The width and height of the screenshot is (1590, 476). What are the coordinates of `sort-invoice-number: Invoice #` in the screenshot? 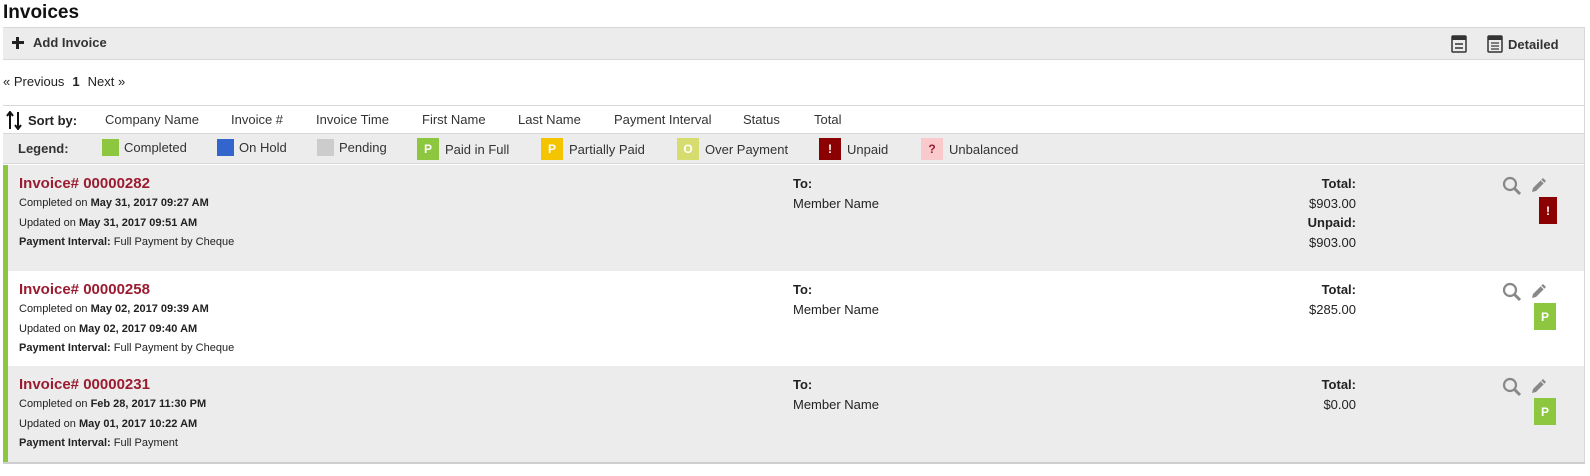 It's located at (257, 119).